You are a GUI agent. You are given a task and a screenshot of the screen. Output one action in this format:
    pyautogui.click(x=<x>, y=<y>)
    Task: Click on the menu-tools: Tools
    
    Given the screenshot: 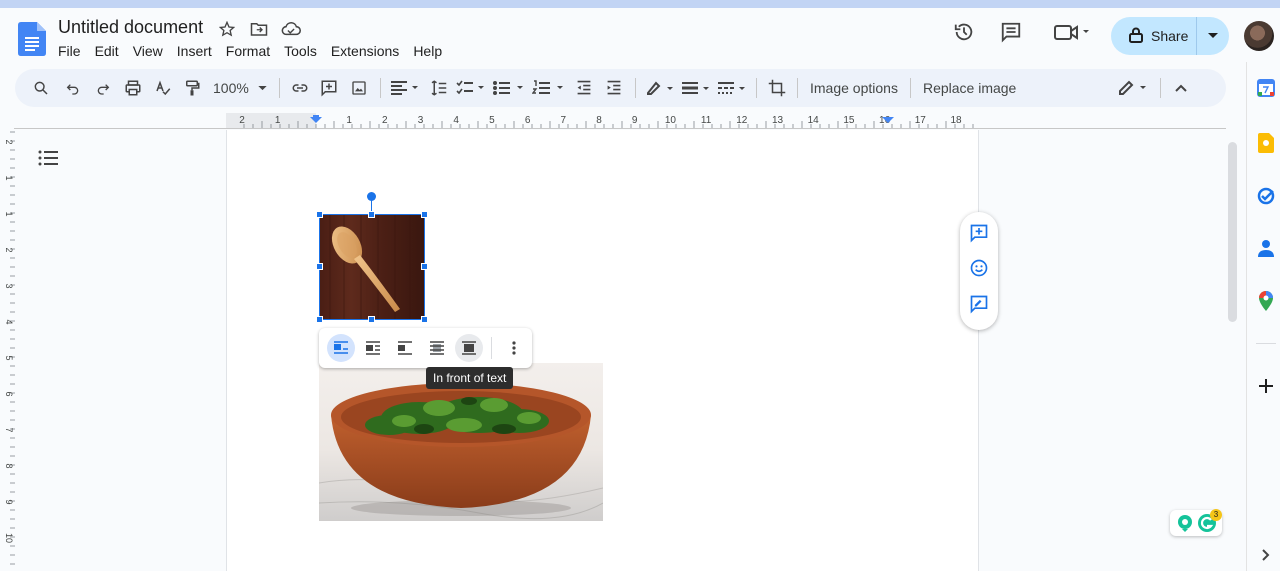 What is the action you would take?
    pyautogui.click(x=304, y=51)
    